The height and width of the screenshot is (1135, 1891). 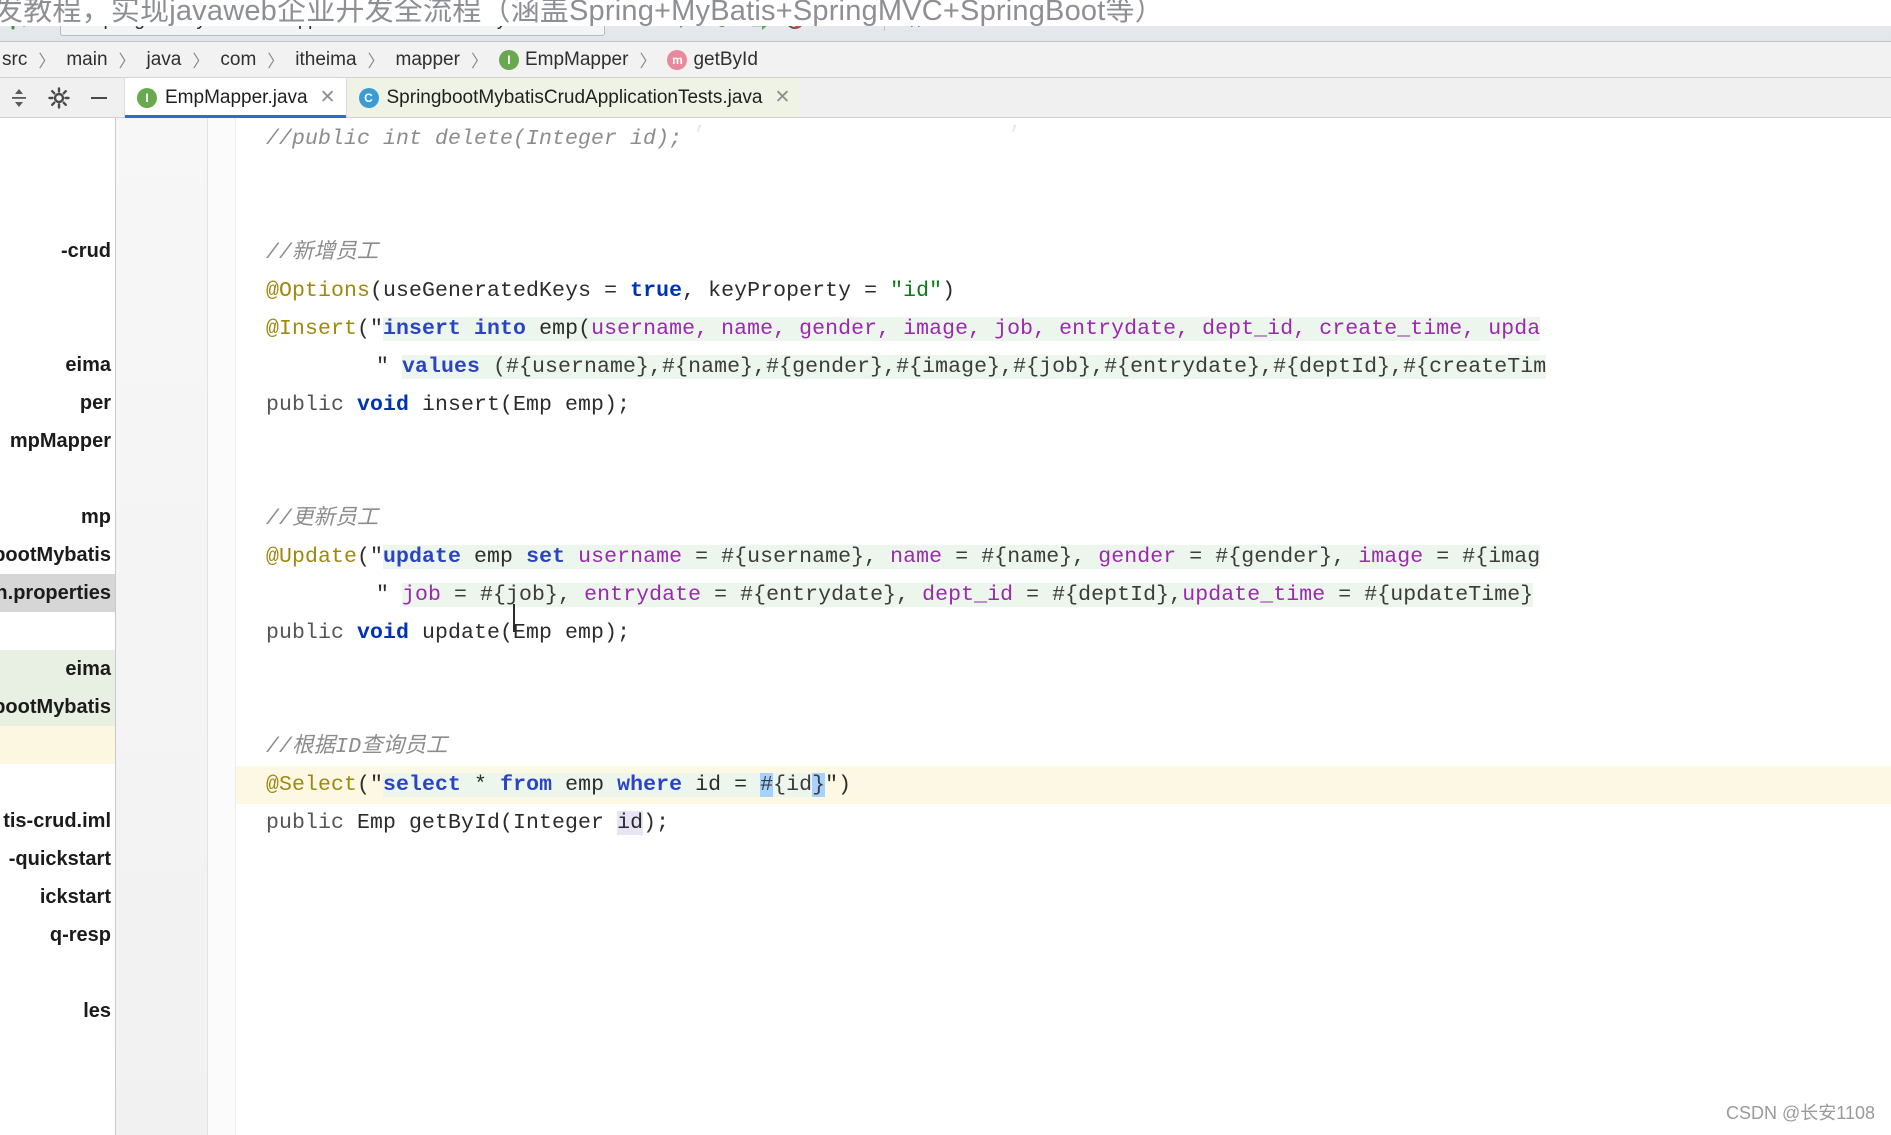 I want to click on code-token: id, so click(x=630, y=823).